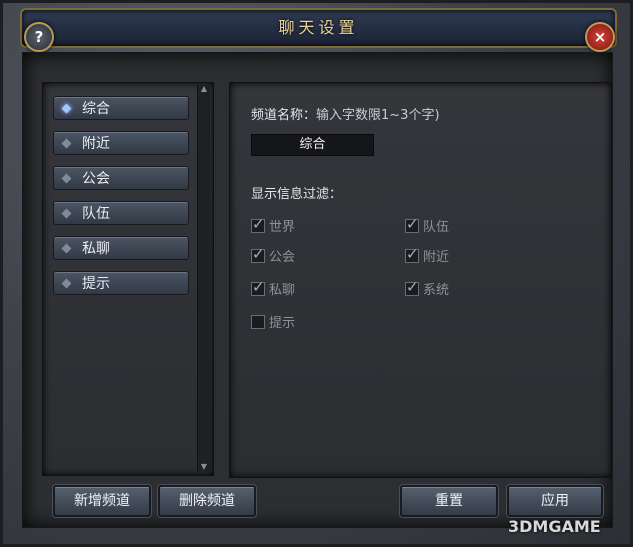  What do you see at coordinates (203, 278) in the screenshot?
I see `channel-list-scrollbar: ▲ ▼` at bounding box center [203, 278].